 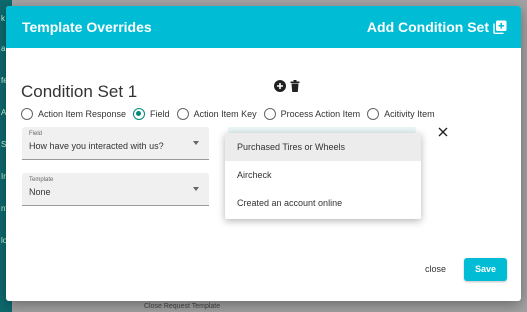 What do you see at coordinates (287, 86) in the screenshot?
I see `condition-set-actions` at bounding box center [287, 86].